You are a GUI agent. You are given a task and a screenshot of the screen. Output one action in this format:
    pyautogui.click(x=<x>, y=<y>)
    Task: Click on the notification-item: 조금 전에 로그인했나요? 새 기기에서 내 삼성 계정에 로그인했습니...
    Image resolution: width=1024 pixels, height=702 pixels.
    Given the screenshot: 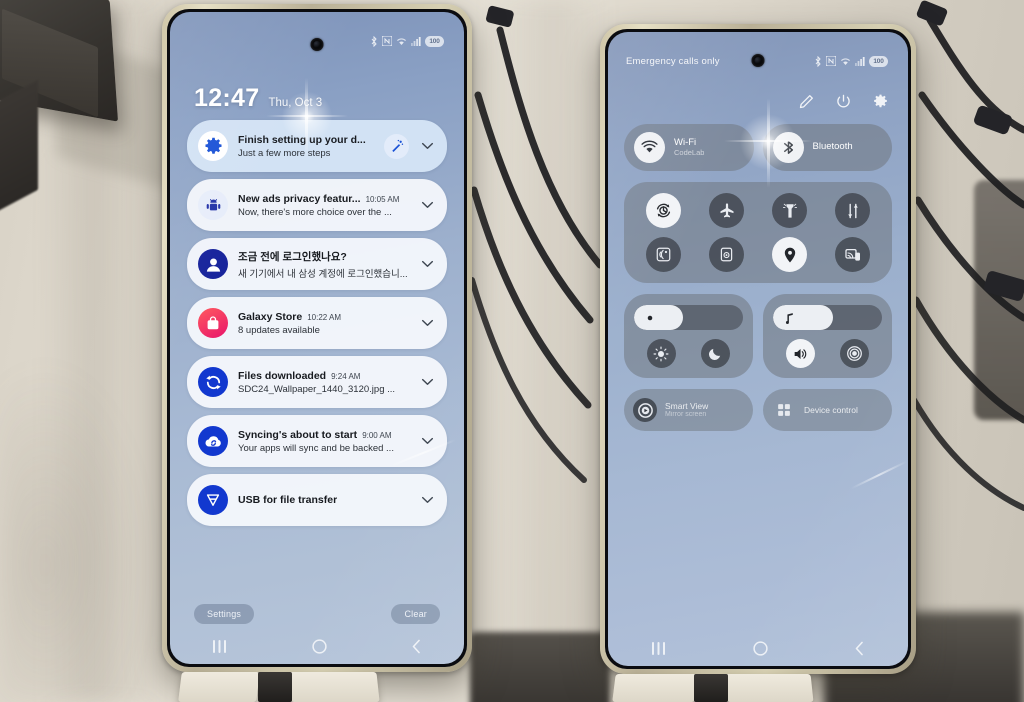 What is the action you would take?
    pyautogui.click(x=317, y=264)
    